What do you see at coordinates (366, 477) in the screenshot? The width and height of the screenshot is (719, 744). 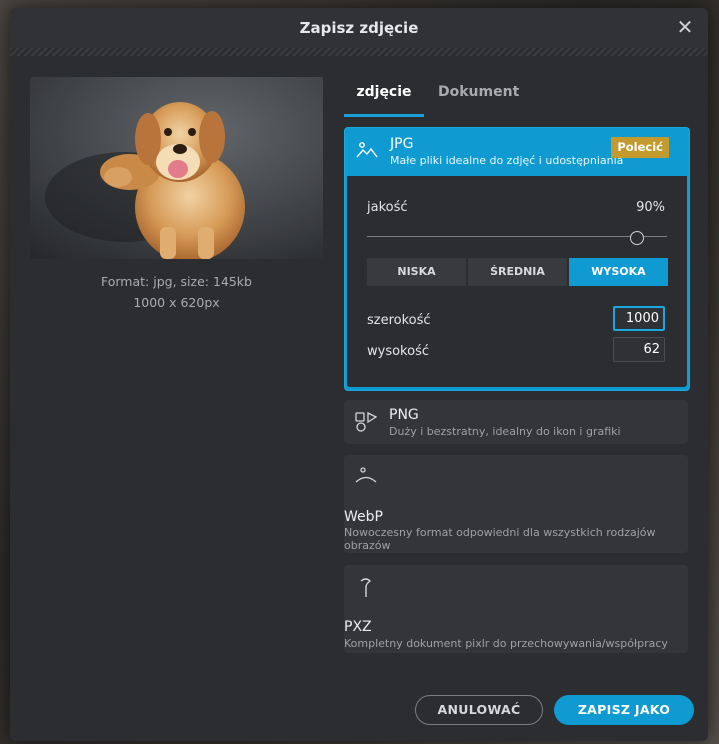 I see `webp-icon` at bounding box center [366, 477].